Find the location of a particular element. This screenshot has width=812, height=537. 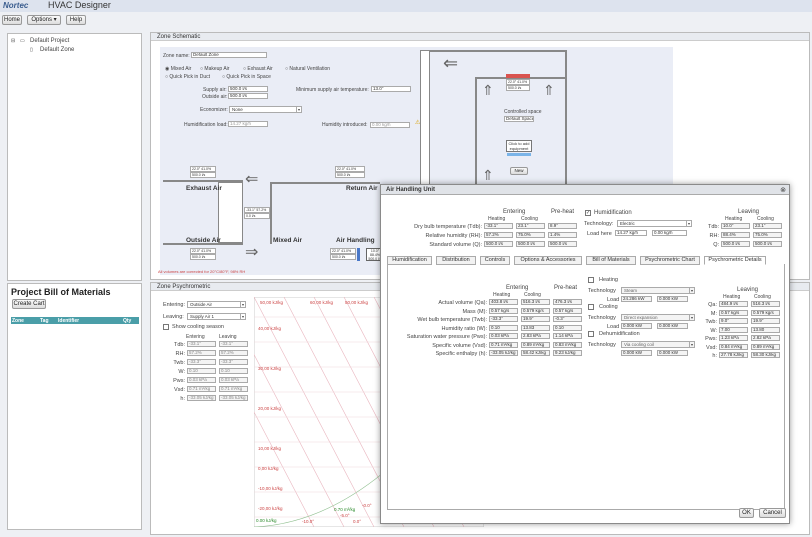

leaving-value: -33.3° is located at coordinates (233, 362).